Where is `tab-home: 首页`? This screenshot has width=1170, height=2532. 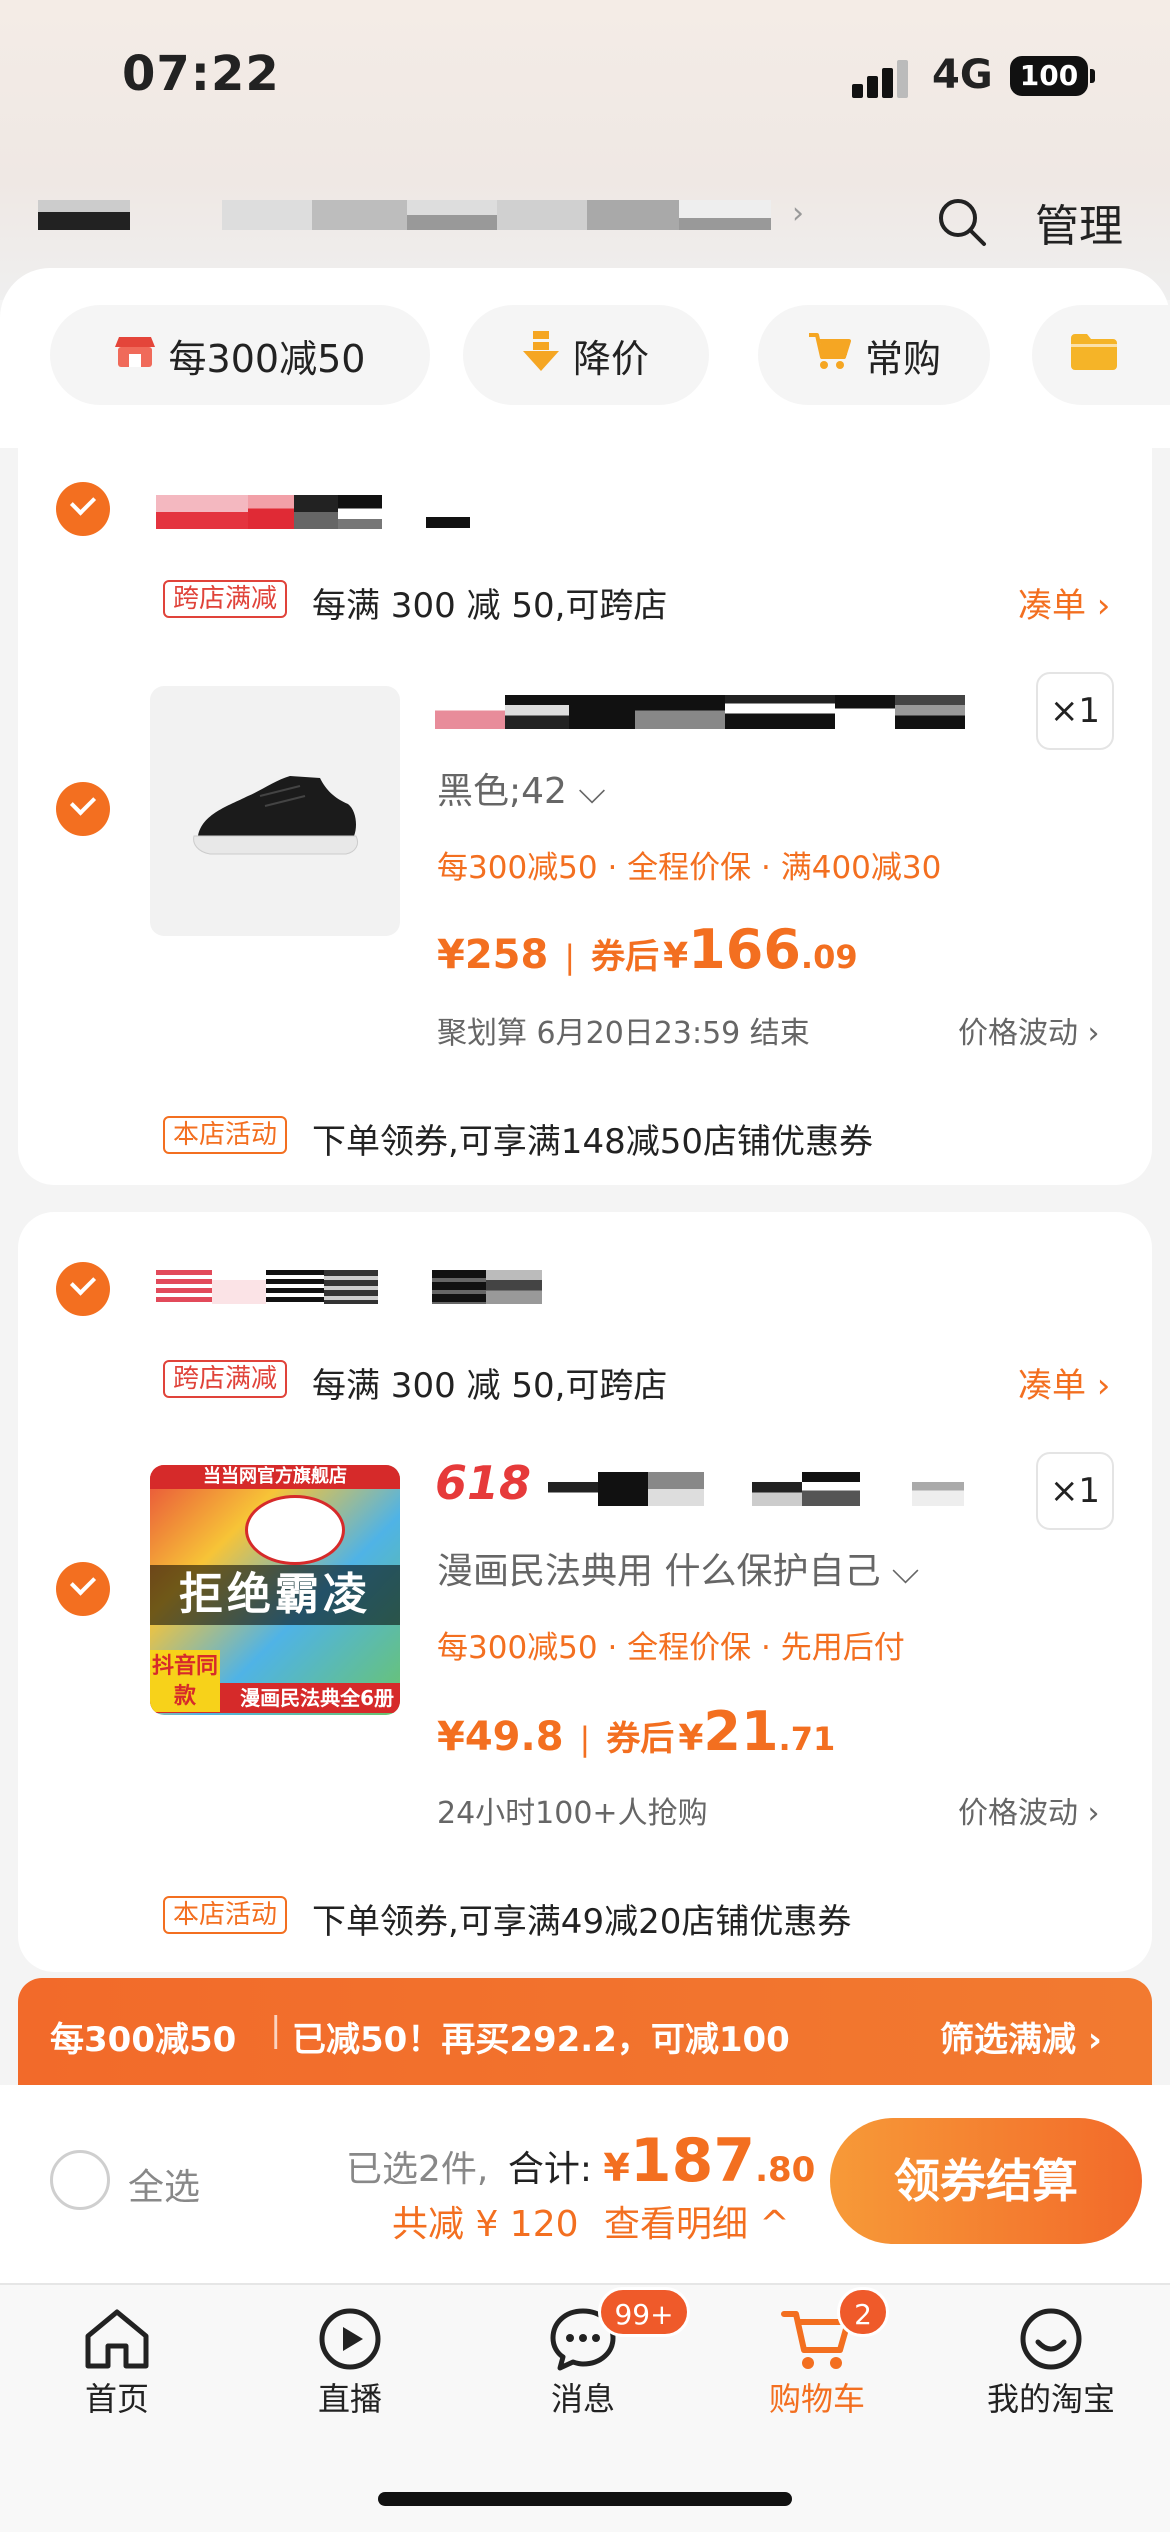 tab-home: 首页 is located at coordinates (117, 2365).